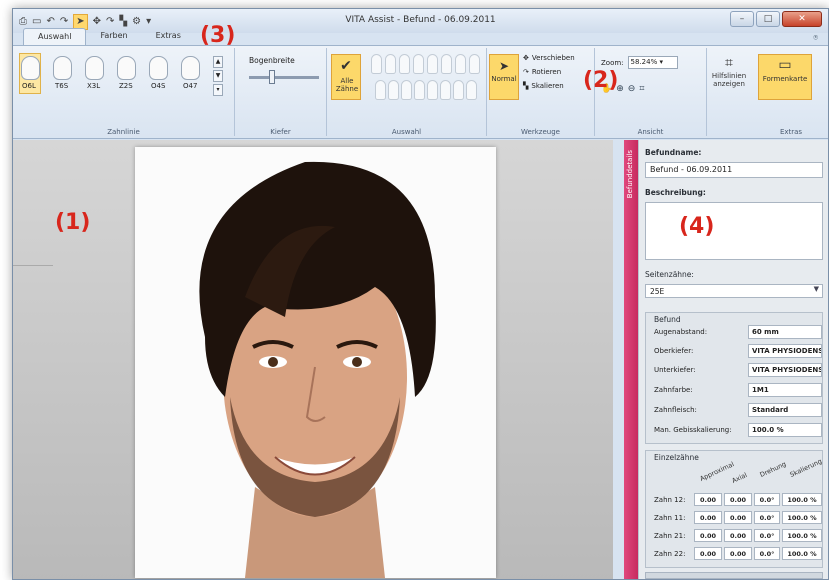  Describe the element at coordinates (631, 359) in the screenshot. I see `befunddetails-tab: Befunddetails` at that location.